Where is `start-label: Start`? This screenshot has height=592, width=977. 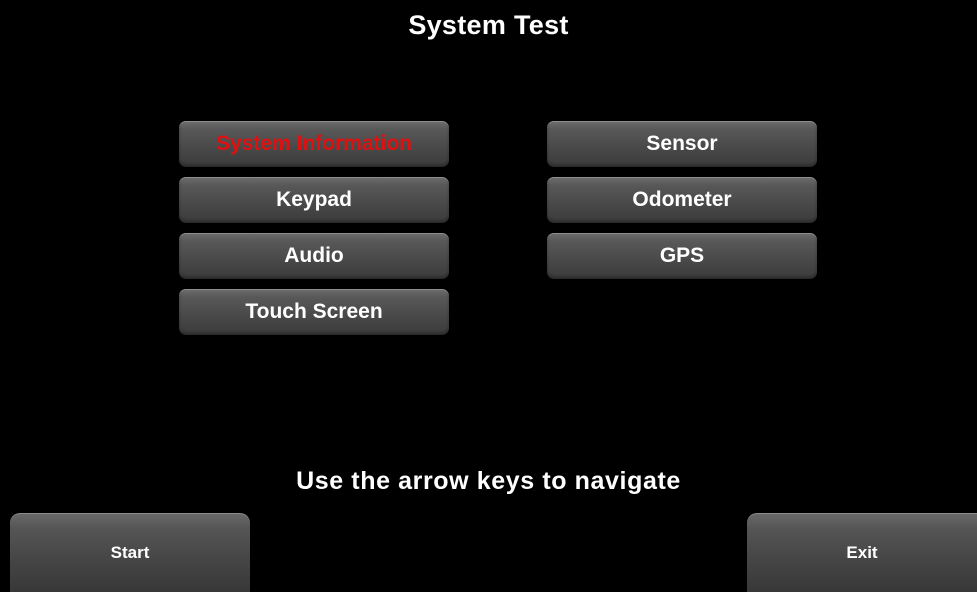 start-label: Start is located at coordinates (130, 552).